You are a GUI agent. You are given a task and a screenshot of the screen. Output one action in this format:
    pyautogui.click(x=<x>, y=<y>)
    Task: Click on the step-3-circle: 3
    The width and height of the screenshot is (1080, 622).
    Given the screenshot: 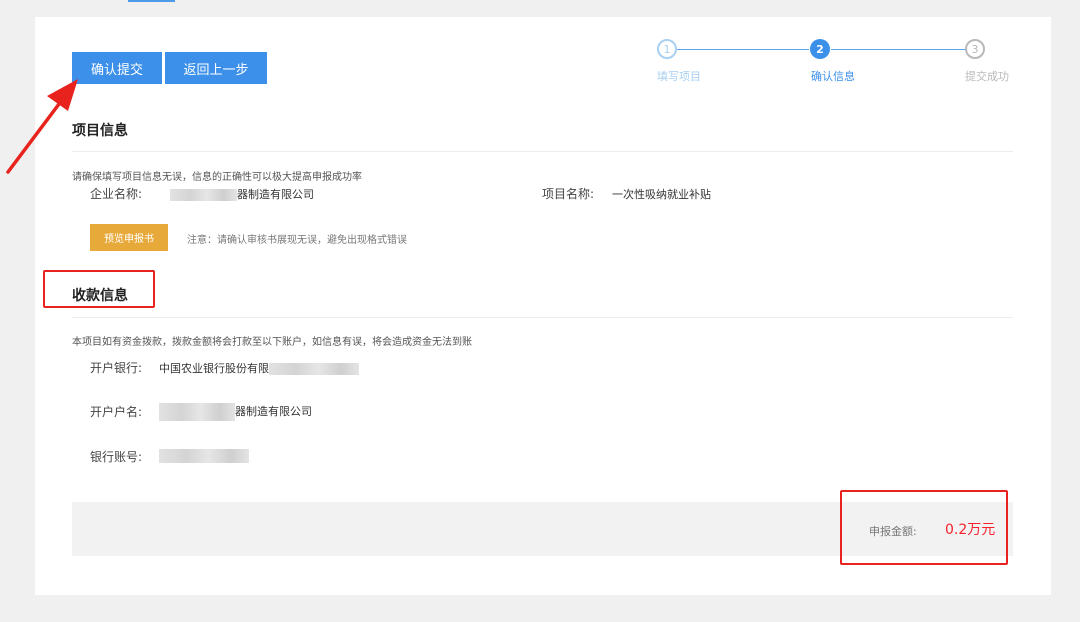 What is the action you would take?
    pyautogui.click(x=975, y=49)
    